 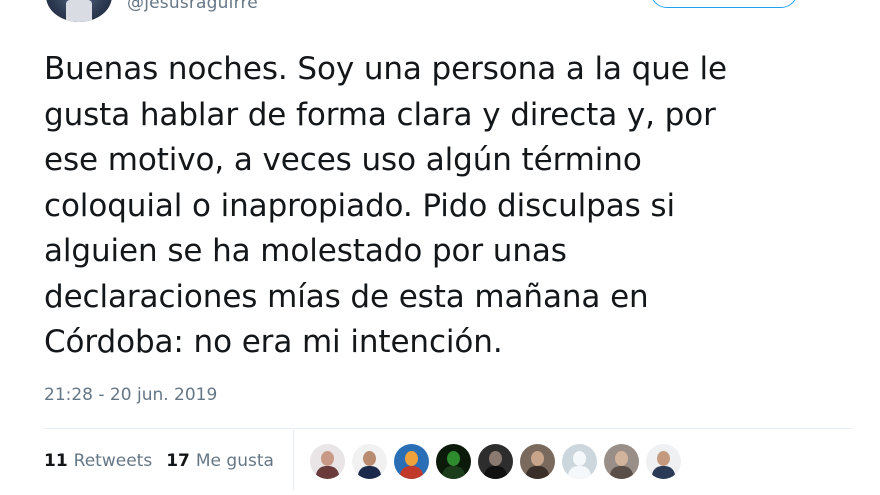 I want to click on follow-button, so click(x=724, y=4).